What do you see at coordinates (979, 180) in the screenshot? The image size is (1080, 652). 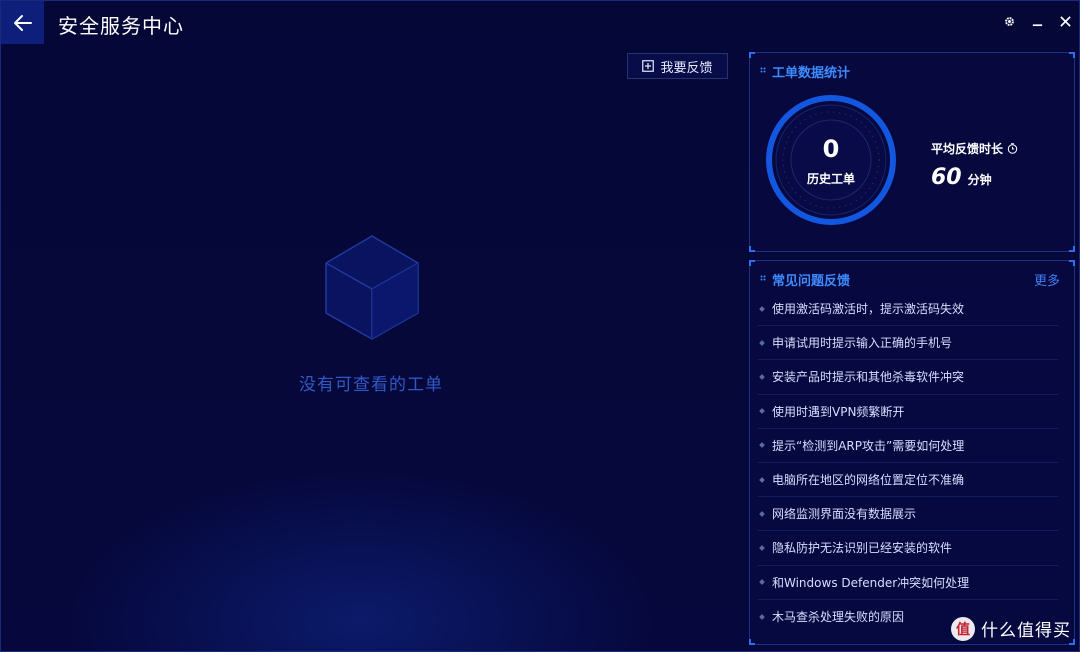 I see `avg-feedback-unit: 分钟` at bounding box center [979, 180].